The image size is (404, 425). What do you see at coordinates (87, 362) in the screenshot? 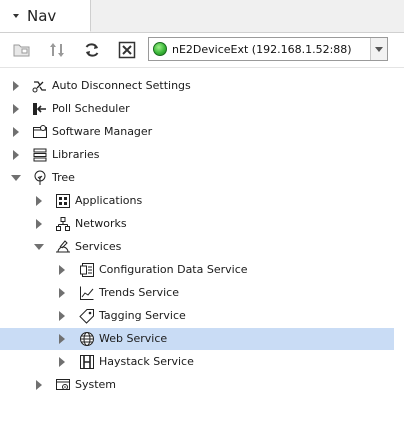
I see `haystack-icon` at bounding box center [87, 362].